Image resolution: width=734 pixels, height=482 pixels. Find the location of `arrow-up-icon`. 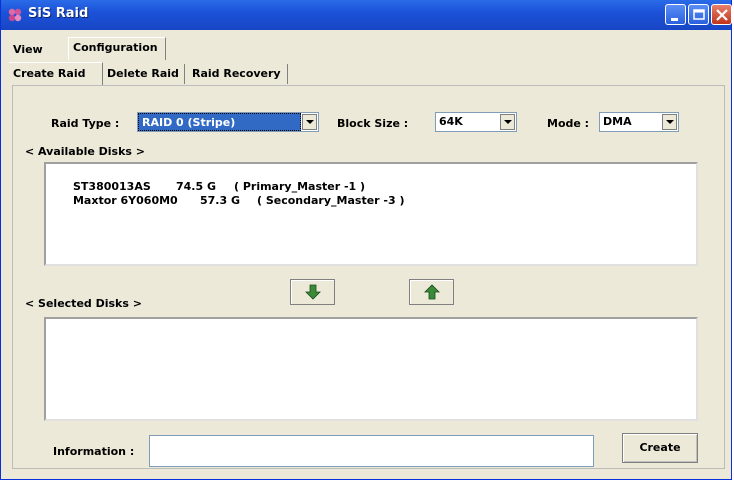

arrow-up-icon is located at coordinates (432, 292).